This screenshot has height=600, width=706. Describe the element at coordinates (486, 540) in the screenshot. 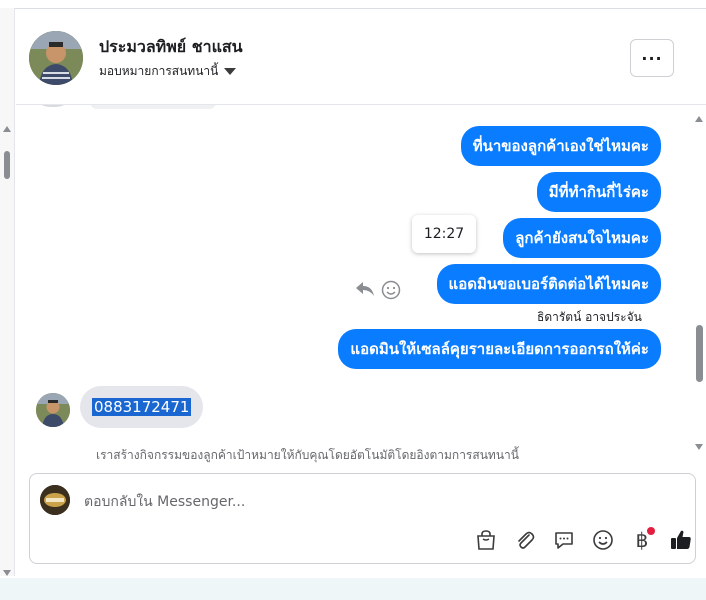

I see `shopping-bag-icon` at that location.